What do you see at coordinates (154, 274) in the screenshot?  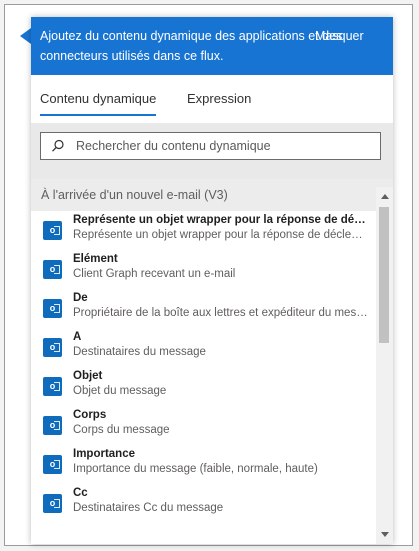 I see `item-description: Client Graph recevant un e-mail` at bounding box center [154, 274].